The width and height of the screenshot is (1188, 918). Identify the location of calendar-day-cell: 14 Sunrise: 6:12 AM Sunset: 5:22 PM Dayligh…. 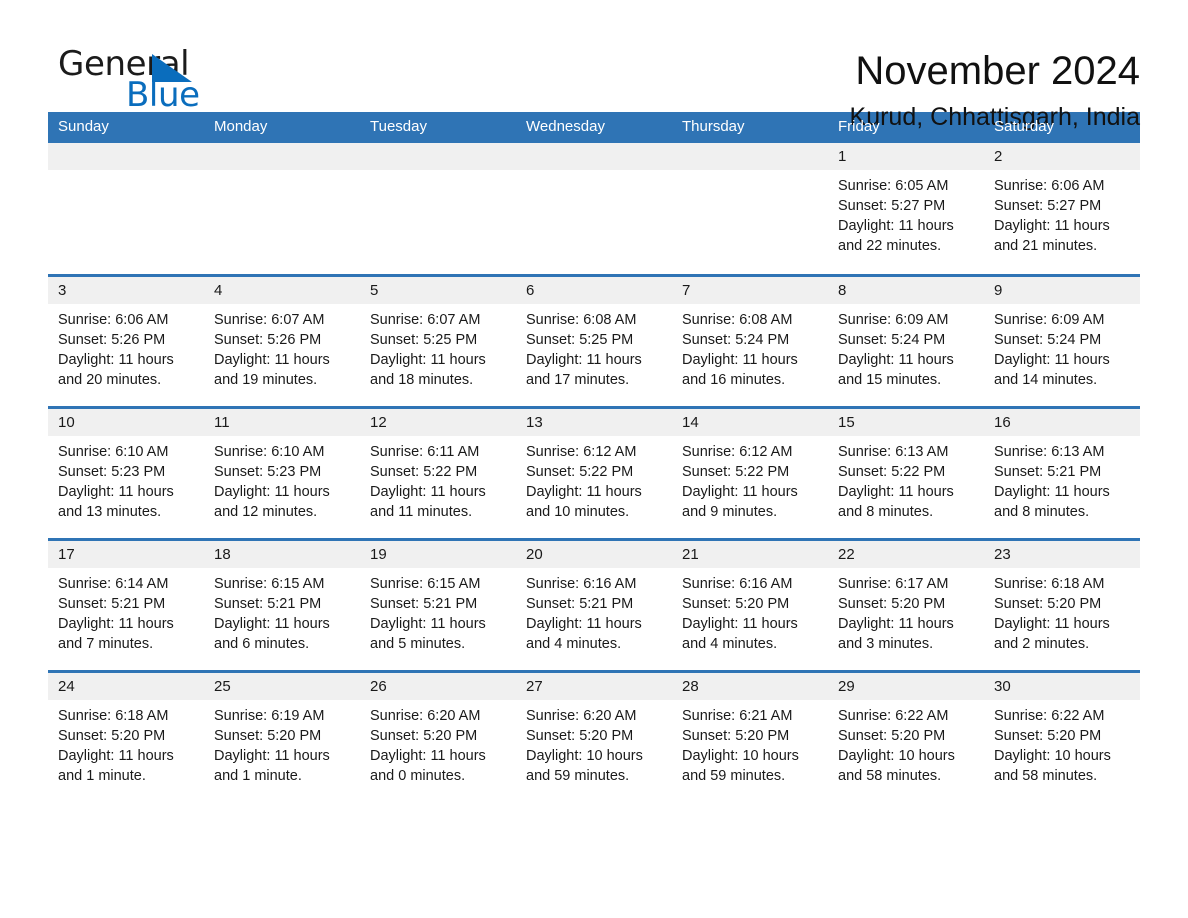
(750, 472).